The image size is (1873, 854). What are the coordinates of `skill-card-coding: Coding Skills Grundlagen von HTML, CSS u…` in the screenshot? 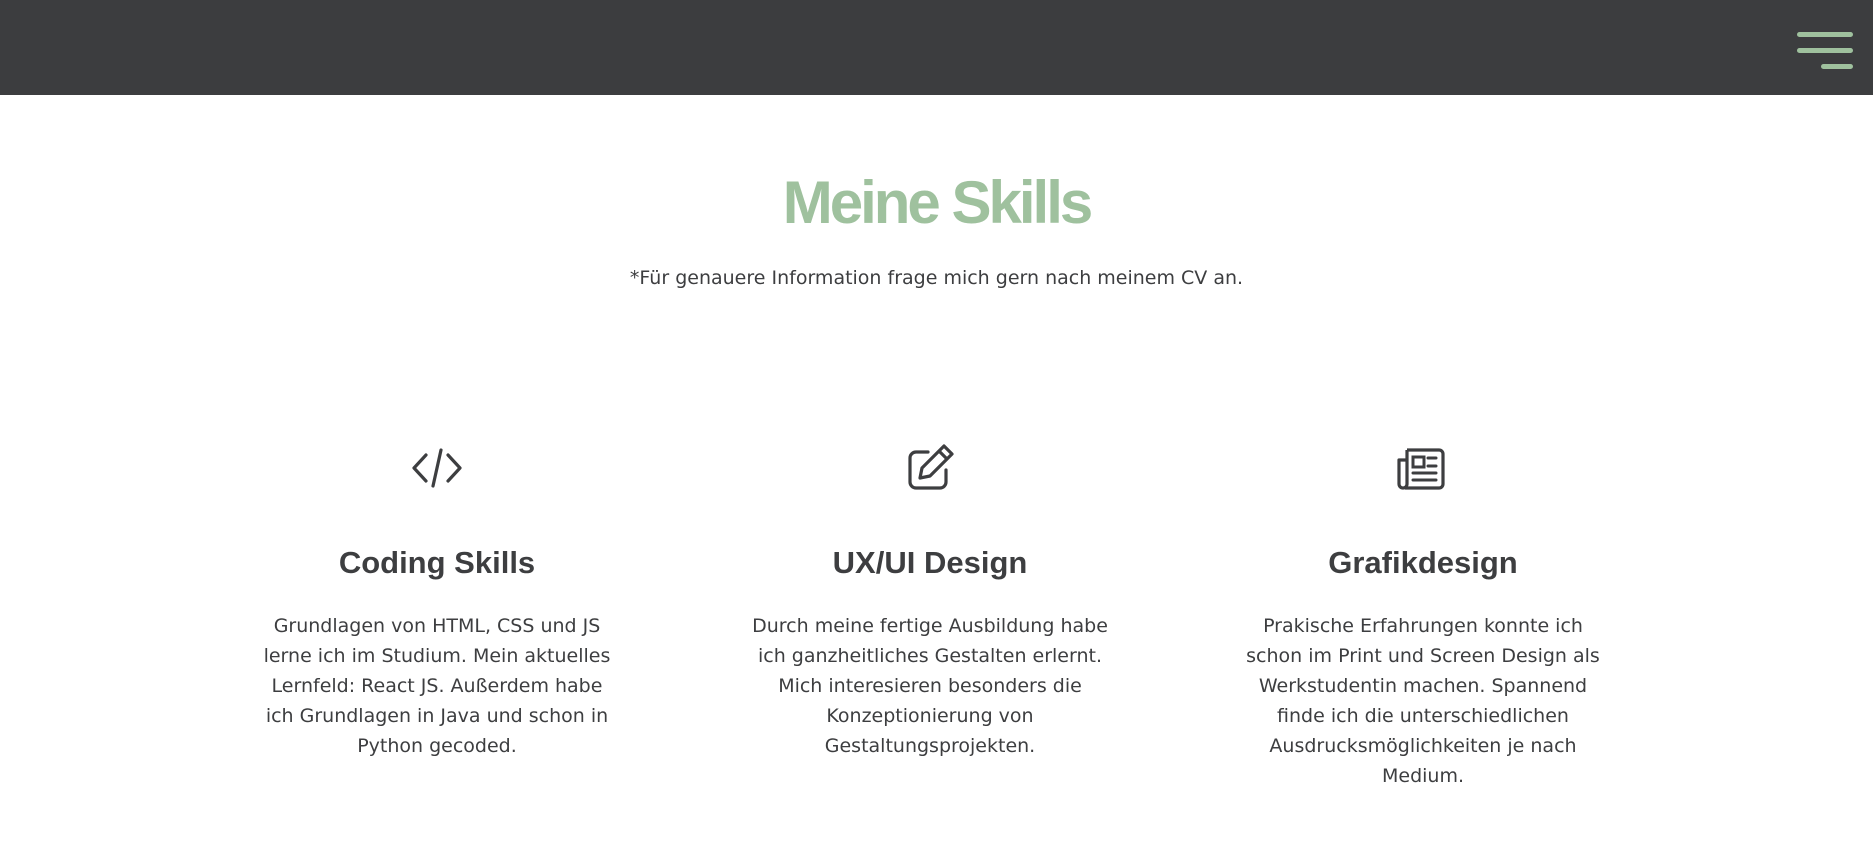 It's located at (437, 600).